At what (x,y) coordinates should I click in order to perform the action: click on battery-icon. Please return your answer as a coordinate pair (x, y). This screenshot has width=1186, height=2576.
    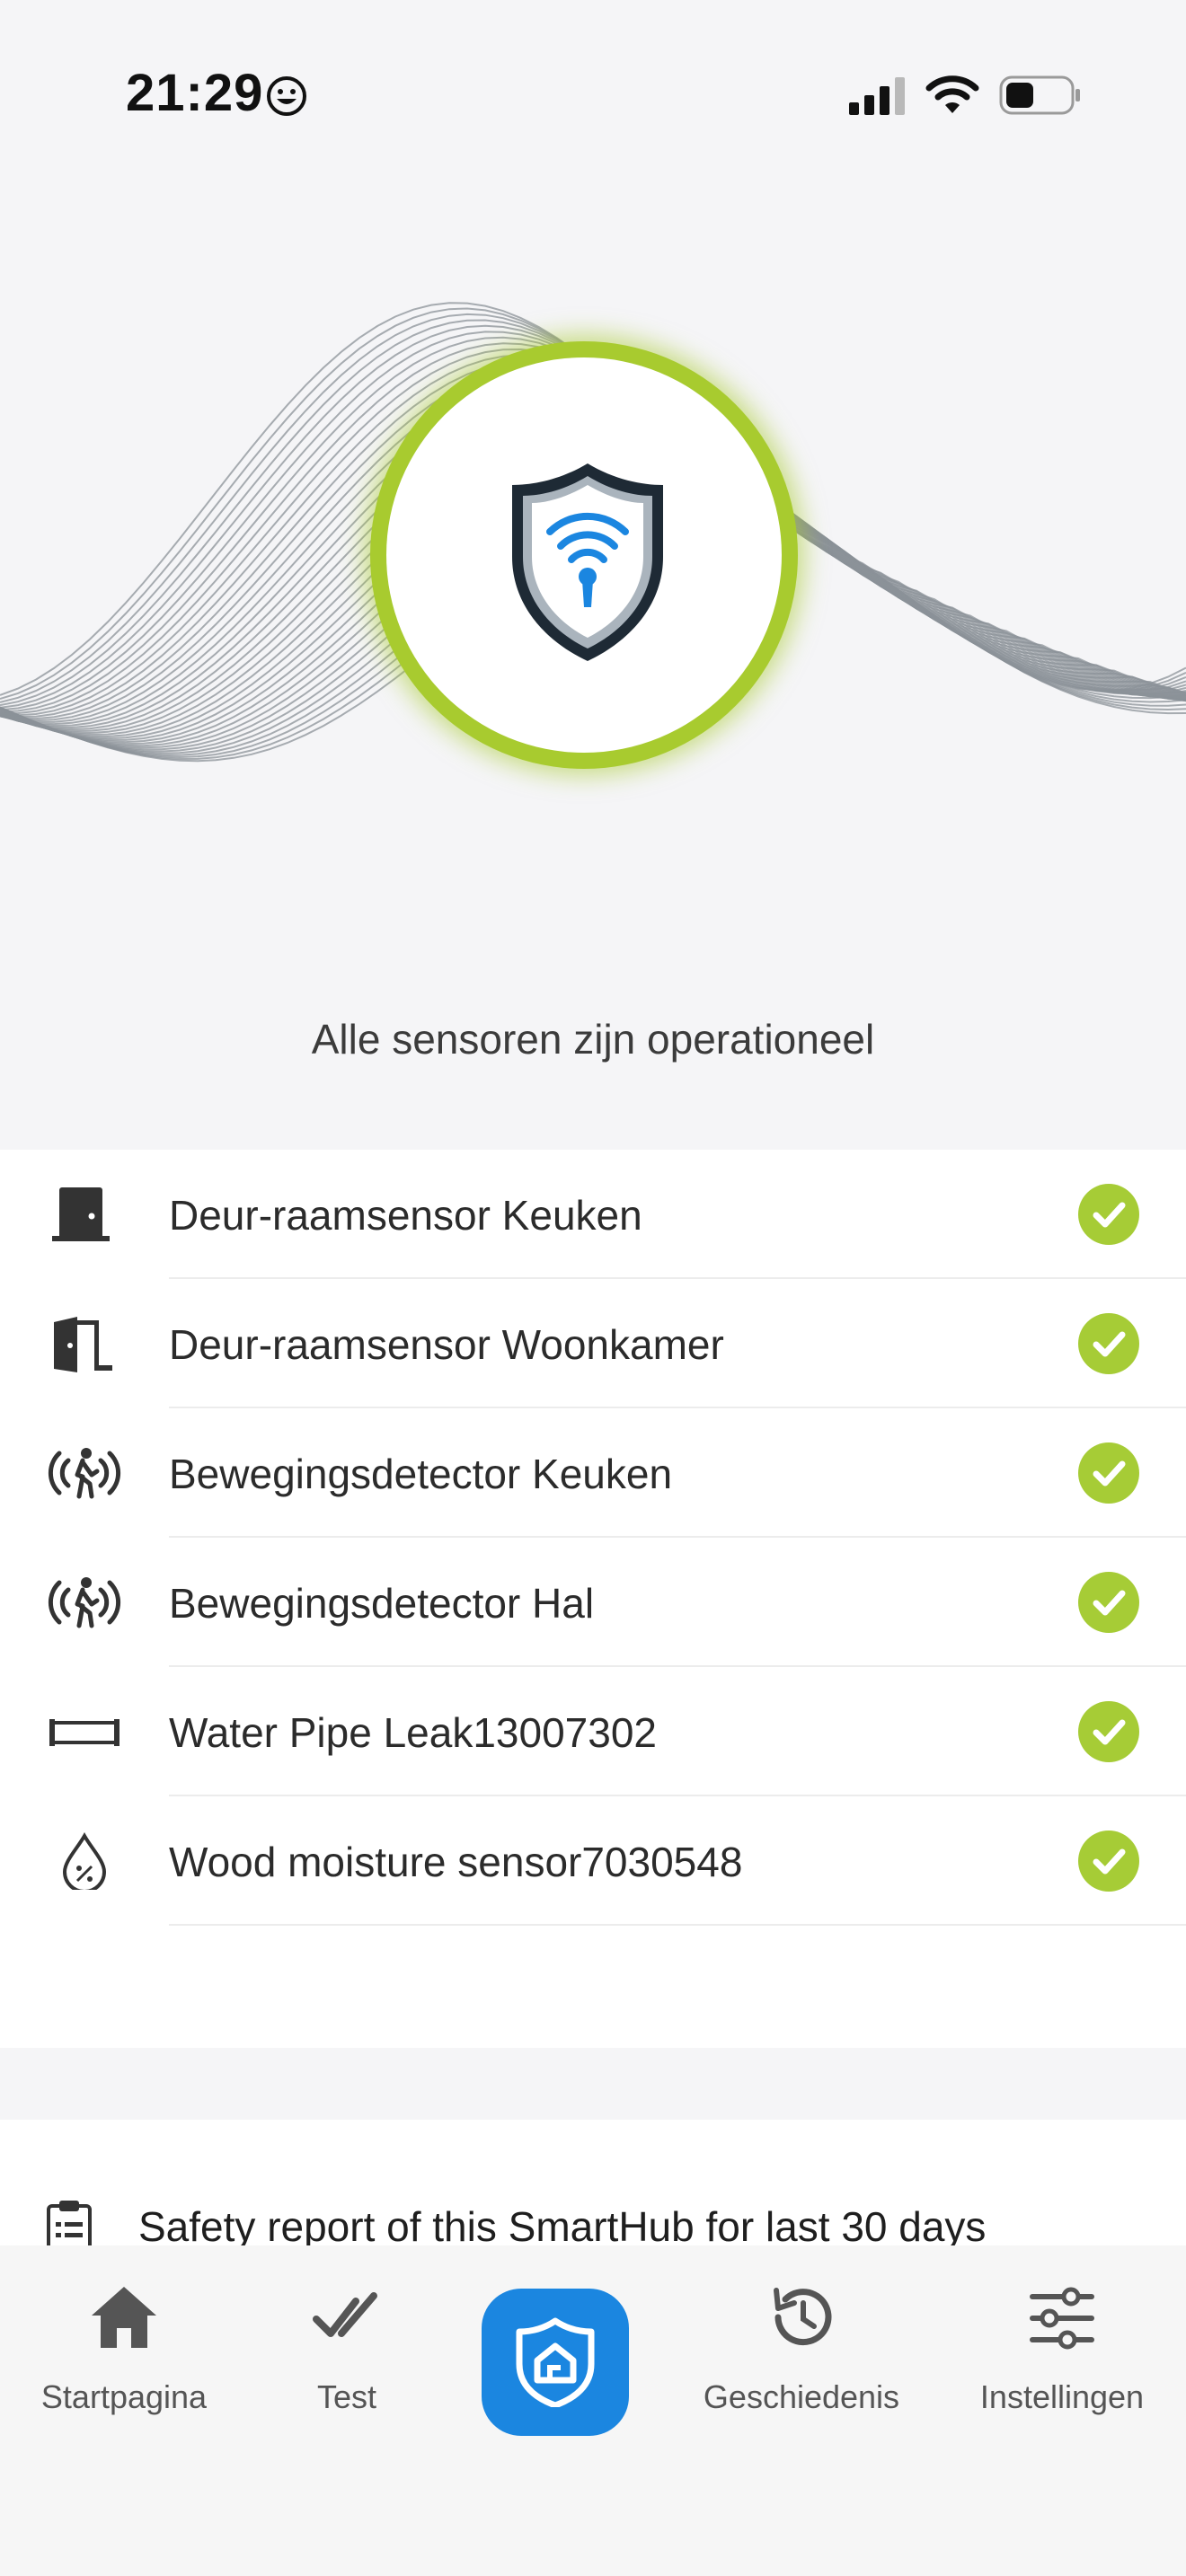
    Looking at the image, I should click on (1039, 95).